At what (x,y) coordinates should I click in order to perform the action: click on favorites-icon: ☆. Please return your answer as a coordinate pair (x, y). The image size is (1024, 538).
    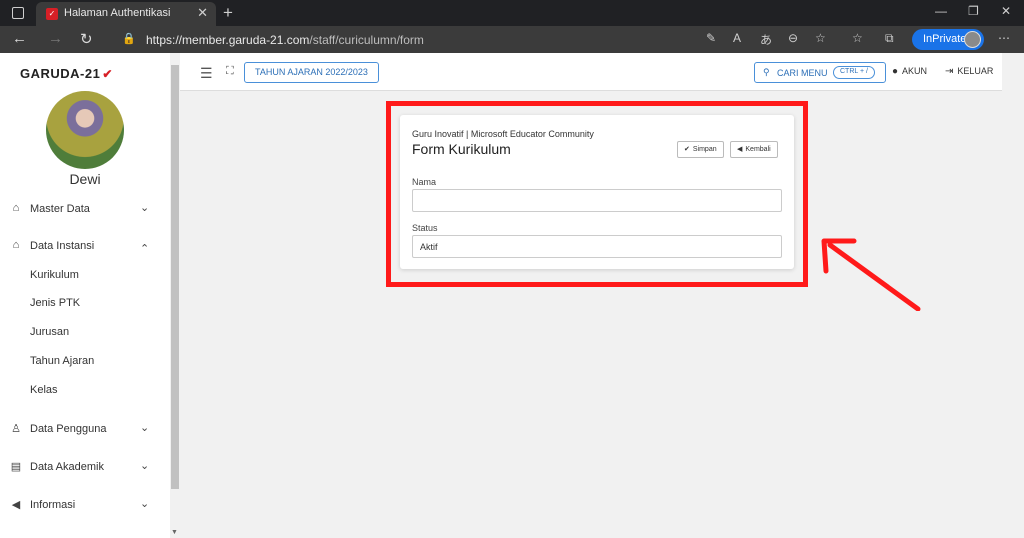
    Looking at the image, I should click on (857, 38).